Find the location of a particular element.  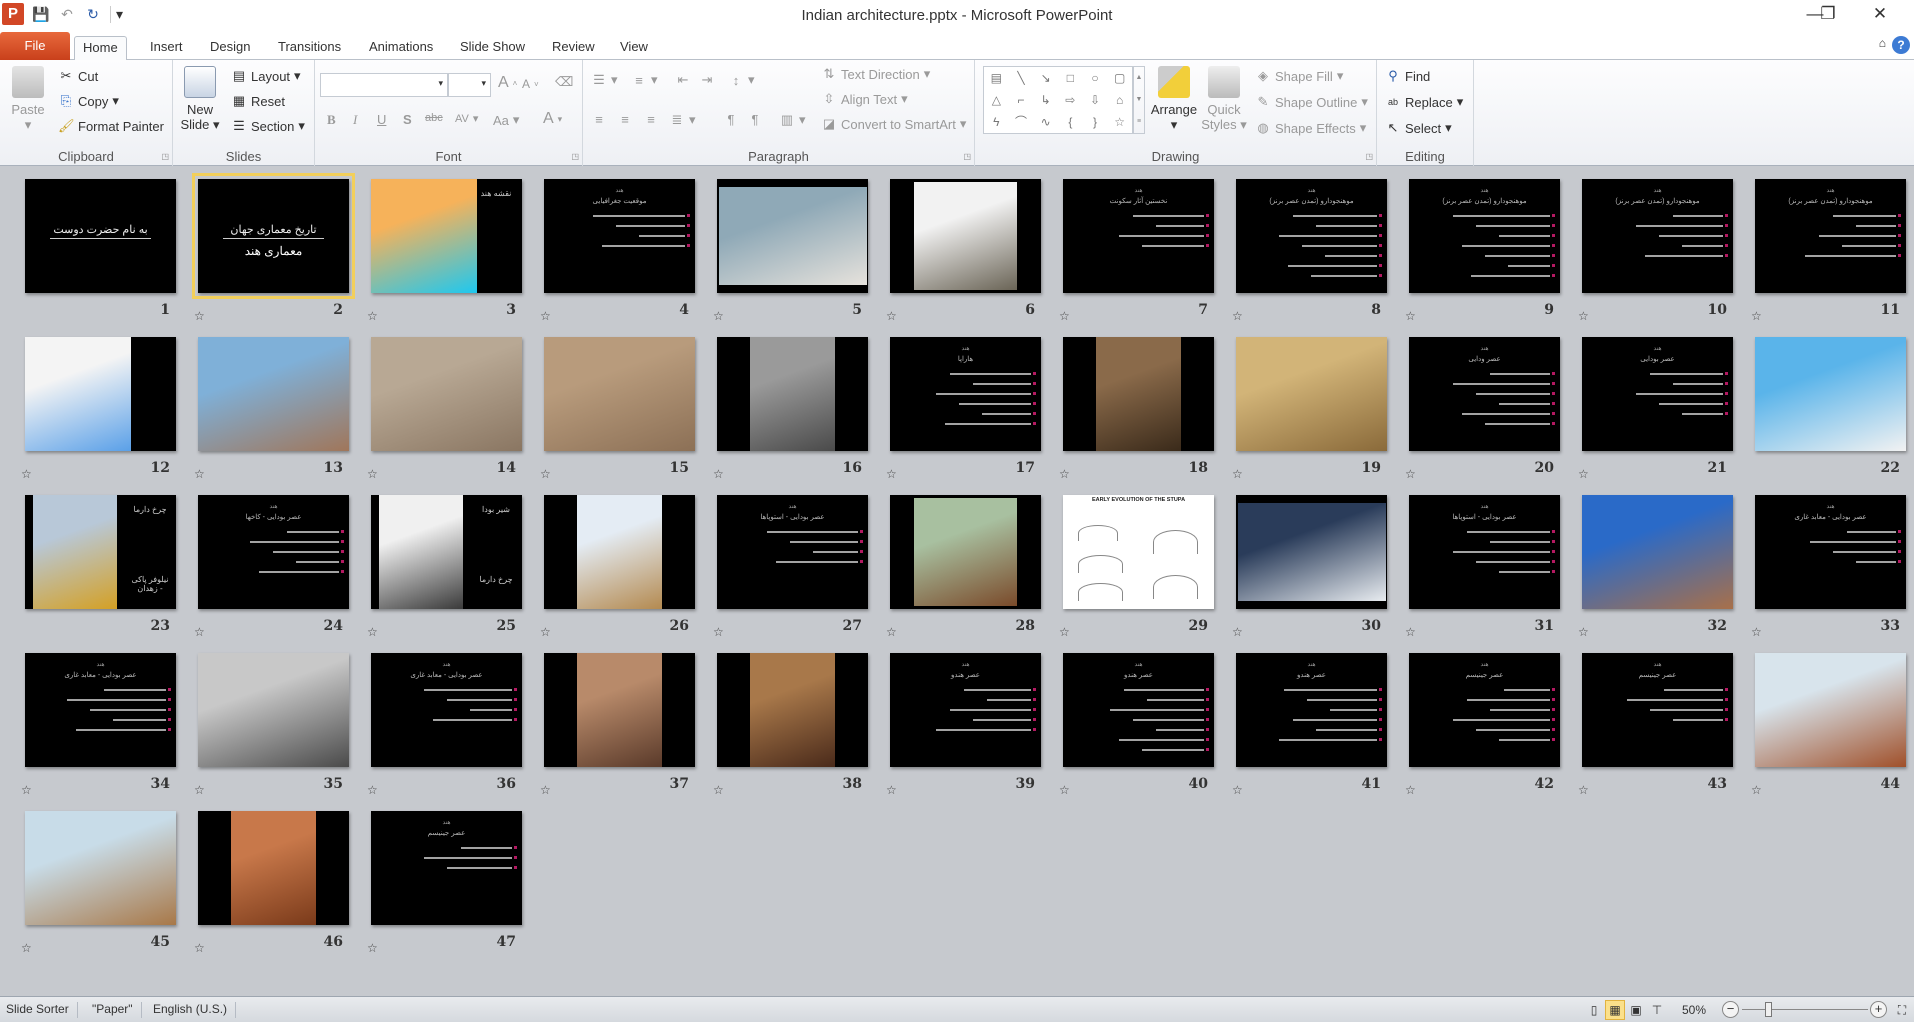

align-left-button: ≡ is located at coordinates (599, 119).